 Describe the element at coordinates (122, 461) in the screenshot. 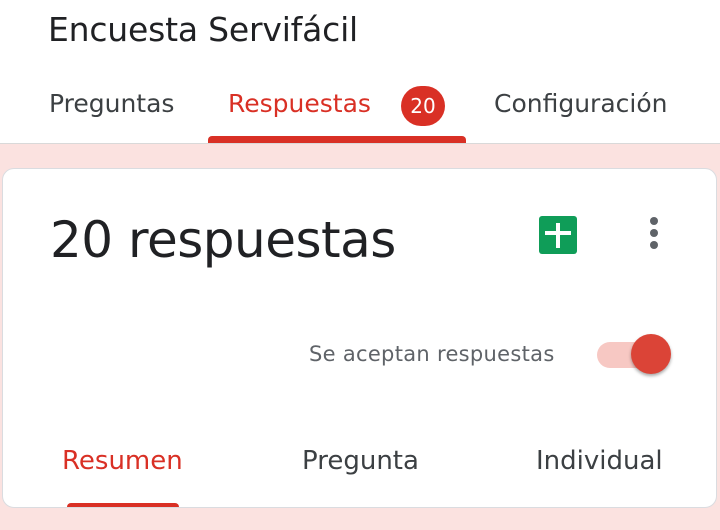

I see `subtab-resumen: Resumen` at that location.